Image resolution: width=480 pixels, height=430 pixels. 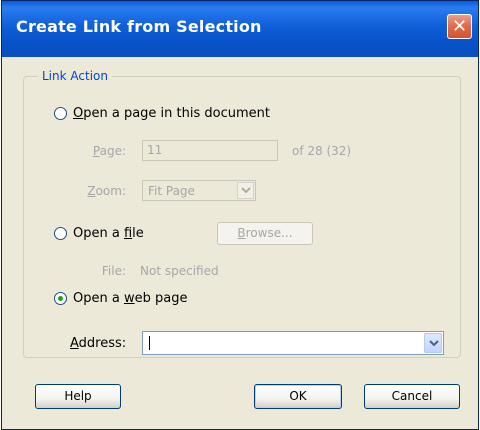 What do you see at coordinates (60, 233) in the screenshot?
I see `radio-open-file-indicator` at bounding box center [60, 233].